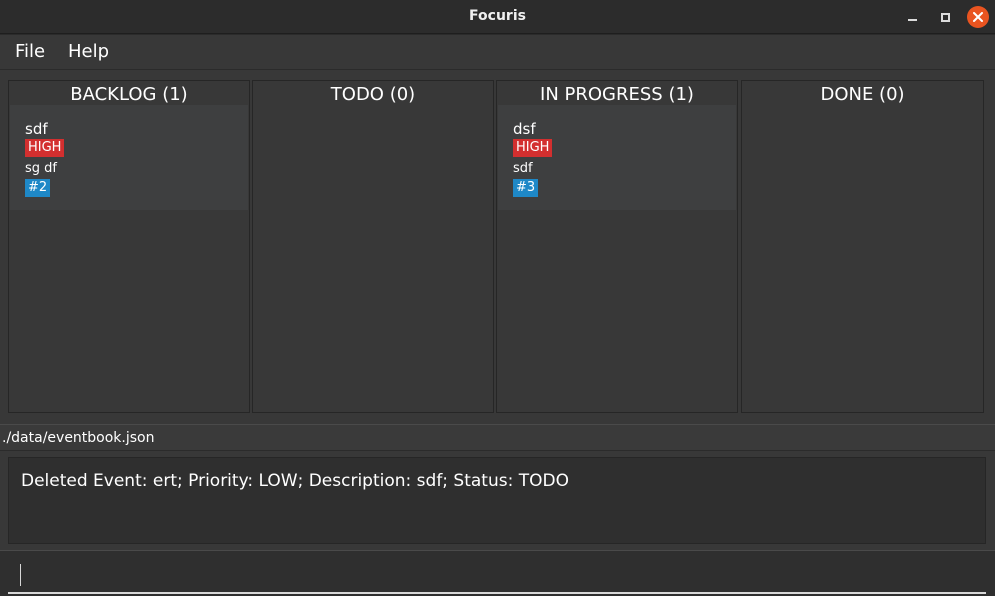 This screenshot has height=596, width=995. I want to click on event-card: sdf HIGH sg df #2, so click(129, 157).